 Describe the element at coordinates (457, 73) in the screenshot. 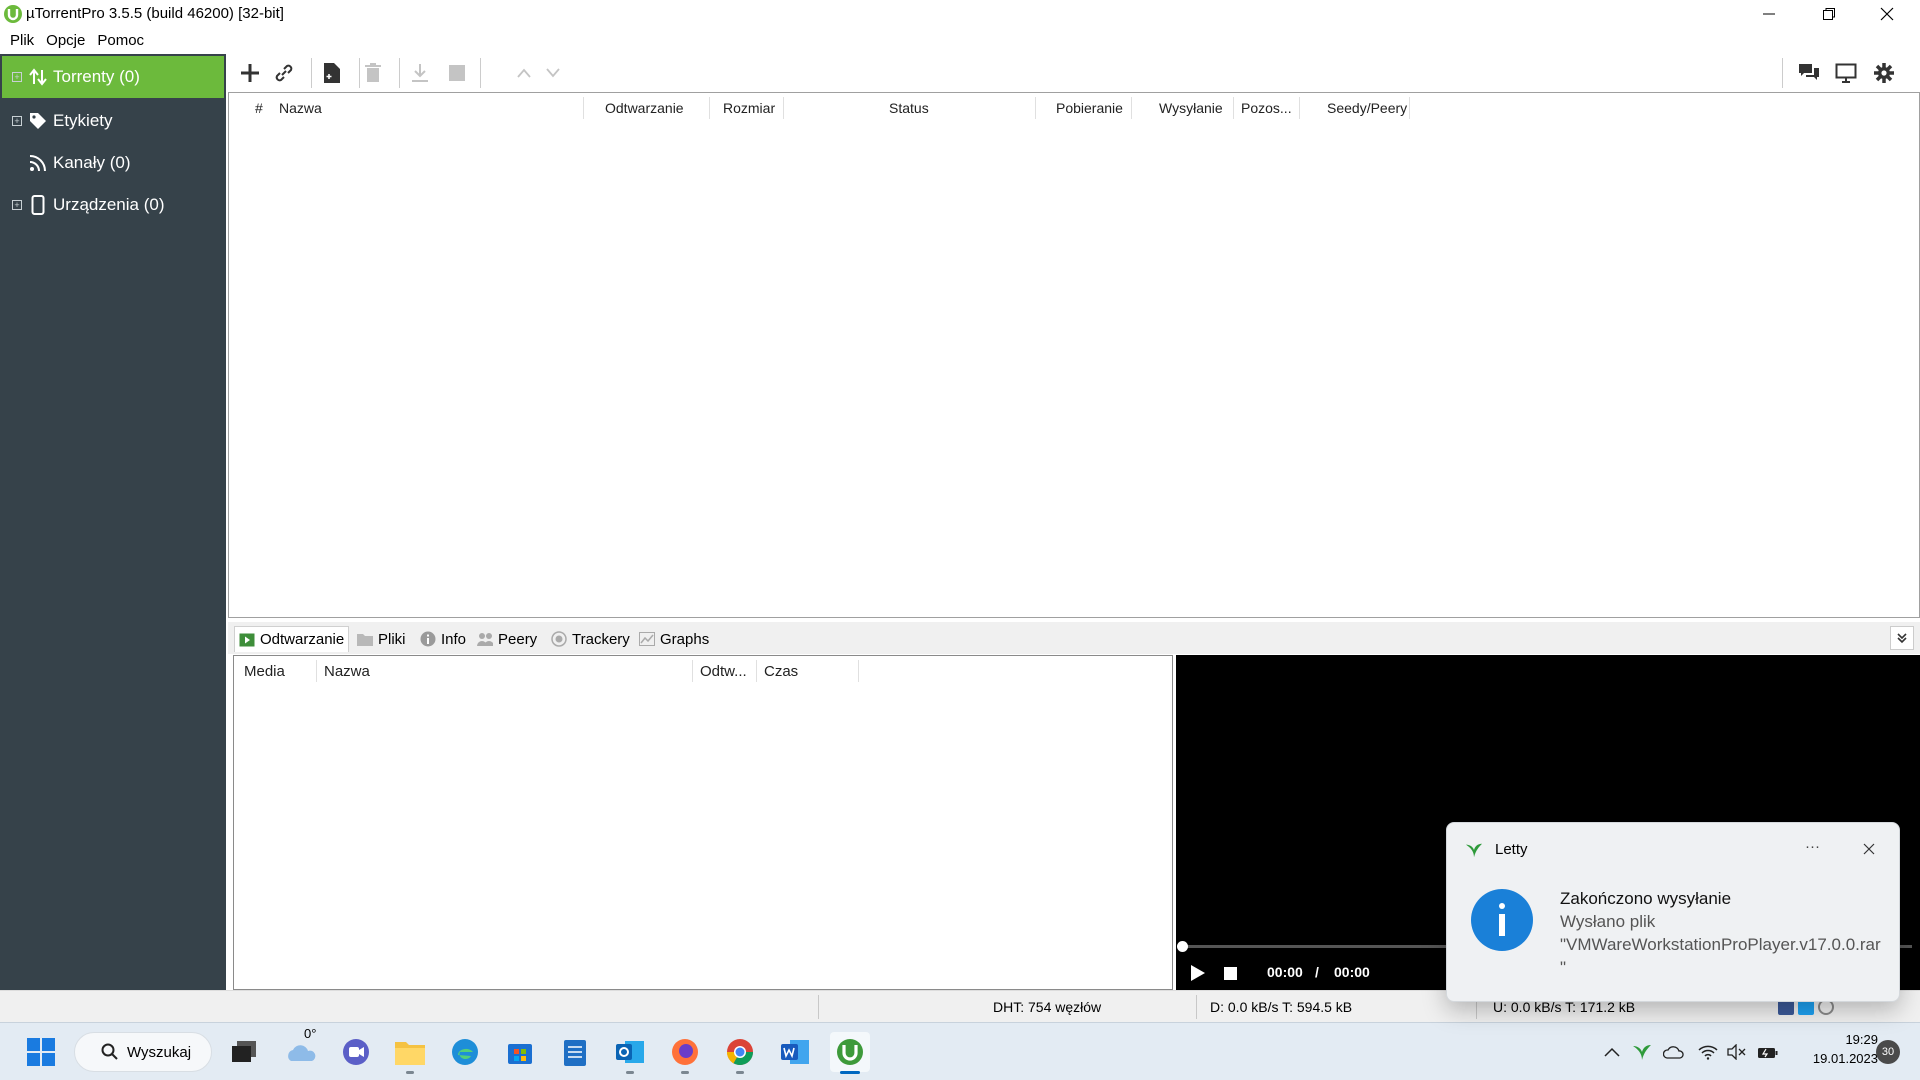

I see `stop-button` at that location.